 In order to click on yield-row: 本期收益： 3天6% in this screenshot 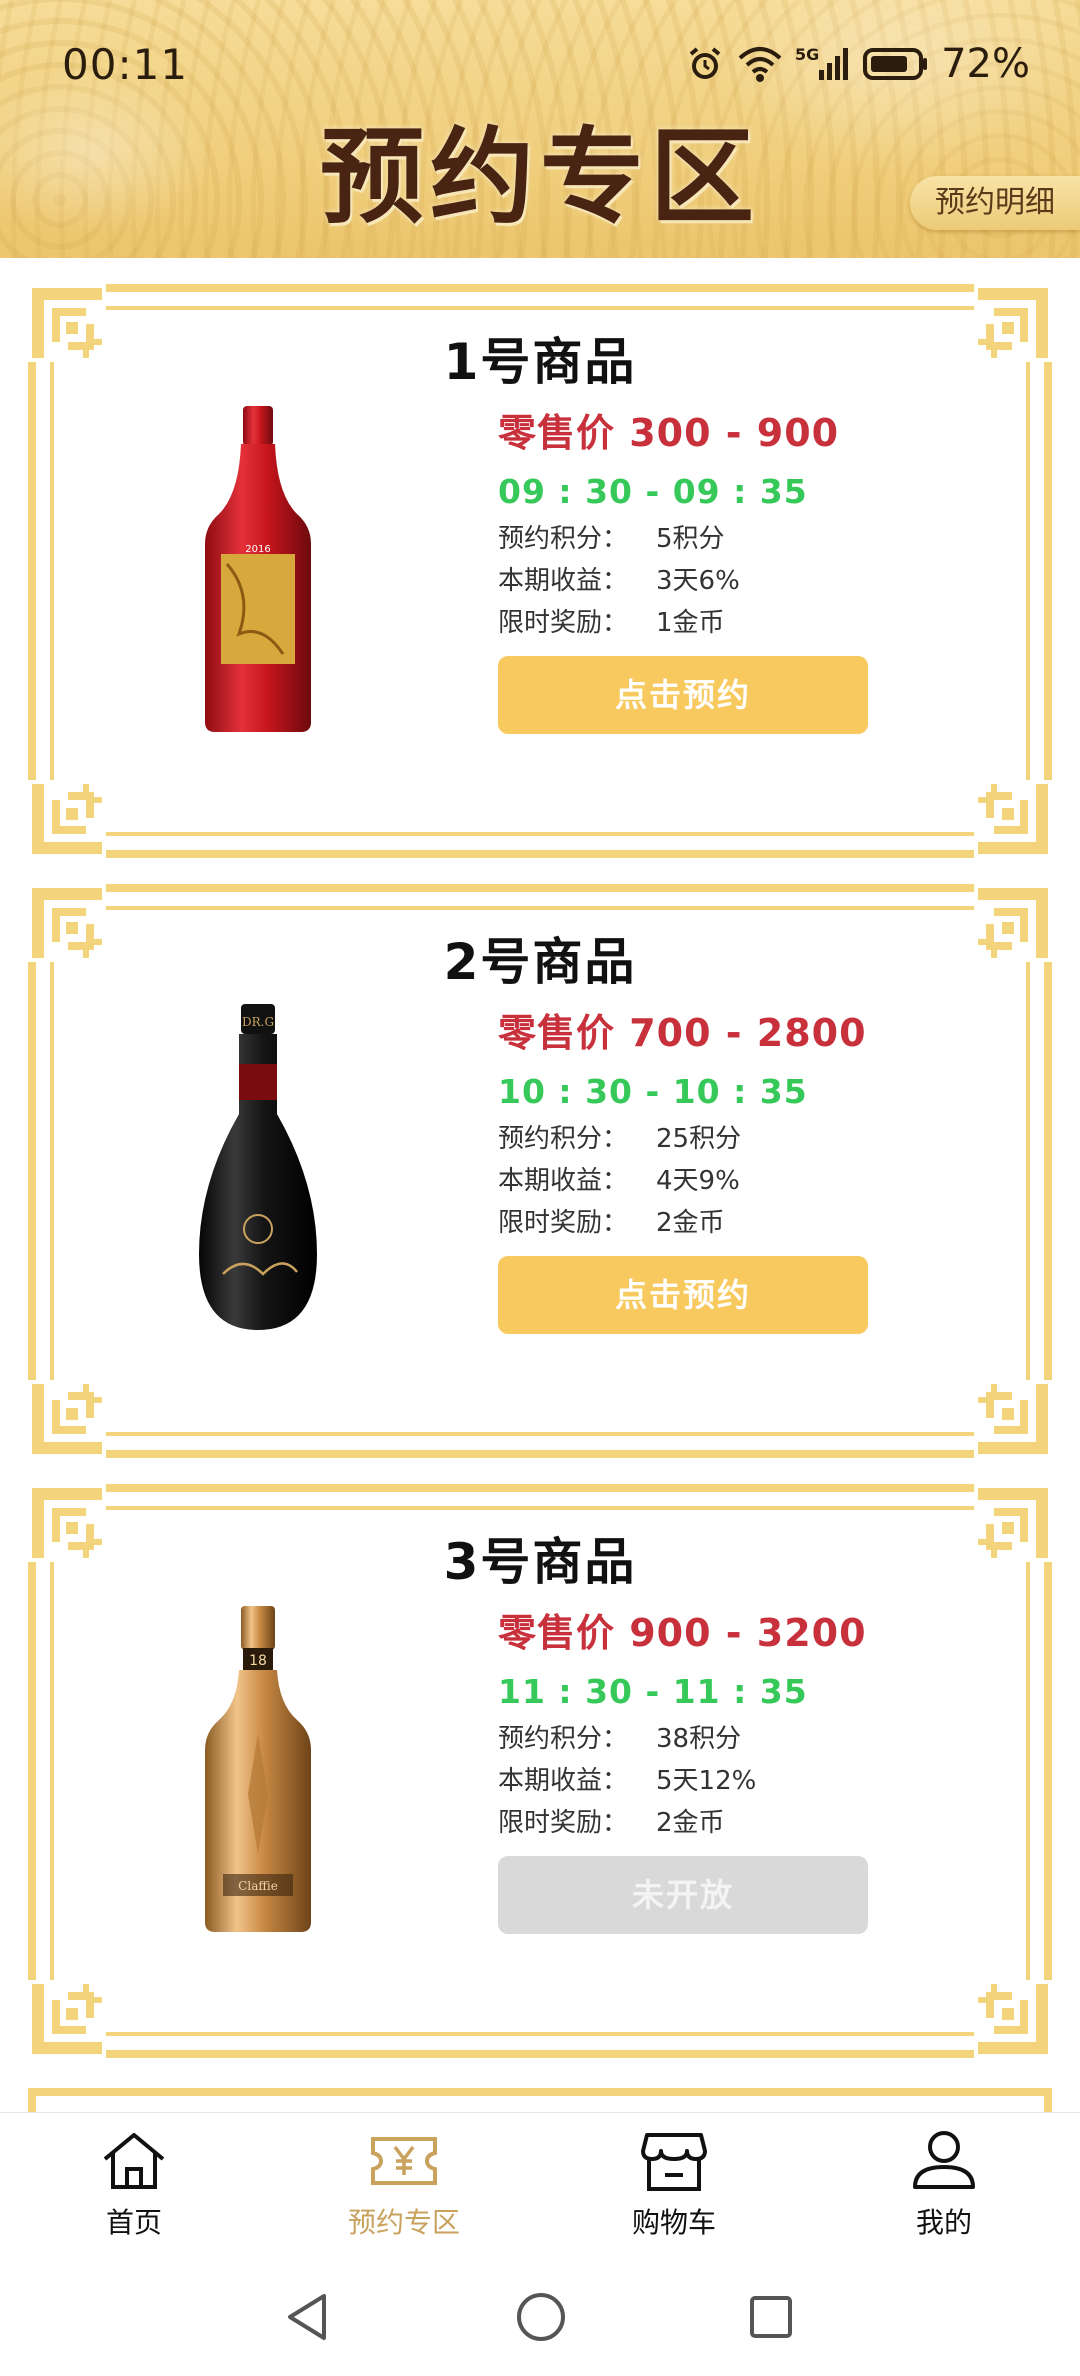, I will do `click(698, 581)`.